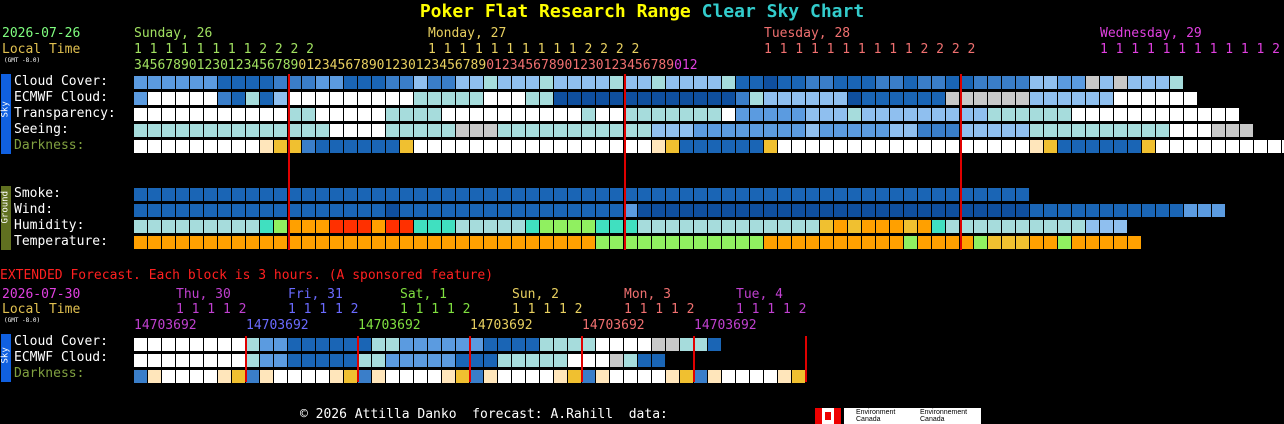 This screenshot has height=424, width=1284. Describe the element at coordinates (61, 98) in the screenshot. I see `row-label-ecmwf-cloud: ECMWF Cloud:` at that location.